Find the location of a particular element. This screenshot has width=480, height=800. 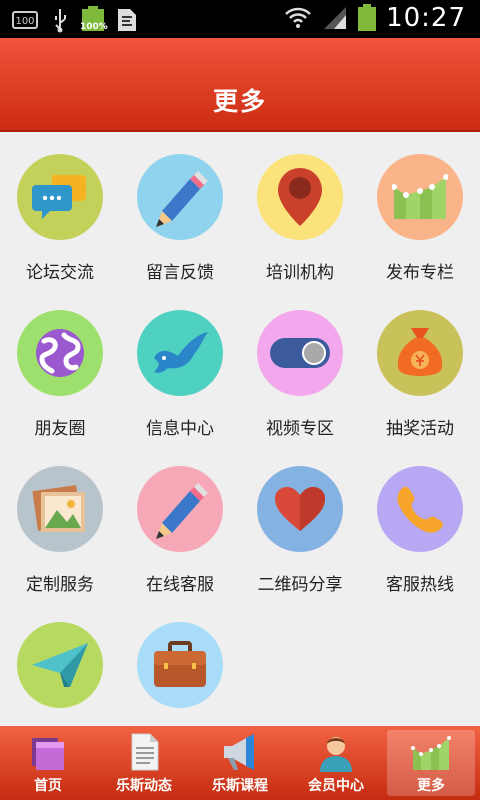

usb-icon is located at coordinates (60, 21).